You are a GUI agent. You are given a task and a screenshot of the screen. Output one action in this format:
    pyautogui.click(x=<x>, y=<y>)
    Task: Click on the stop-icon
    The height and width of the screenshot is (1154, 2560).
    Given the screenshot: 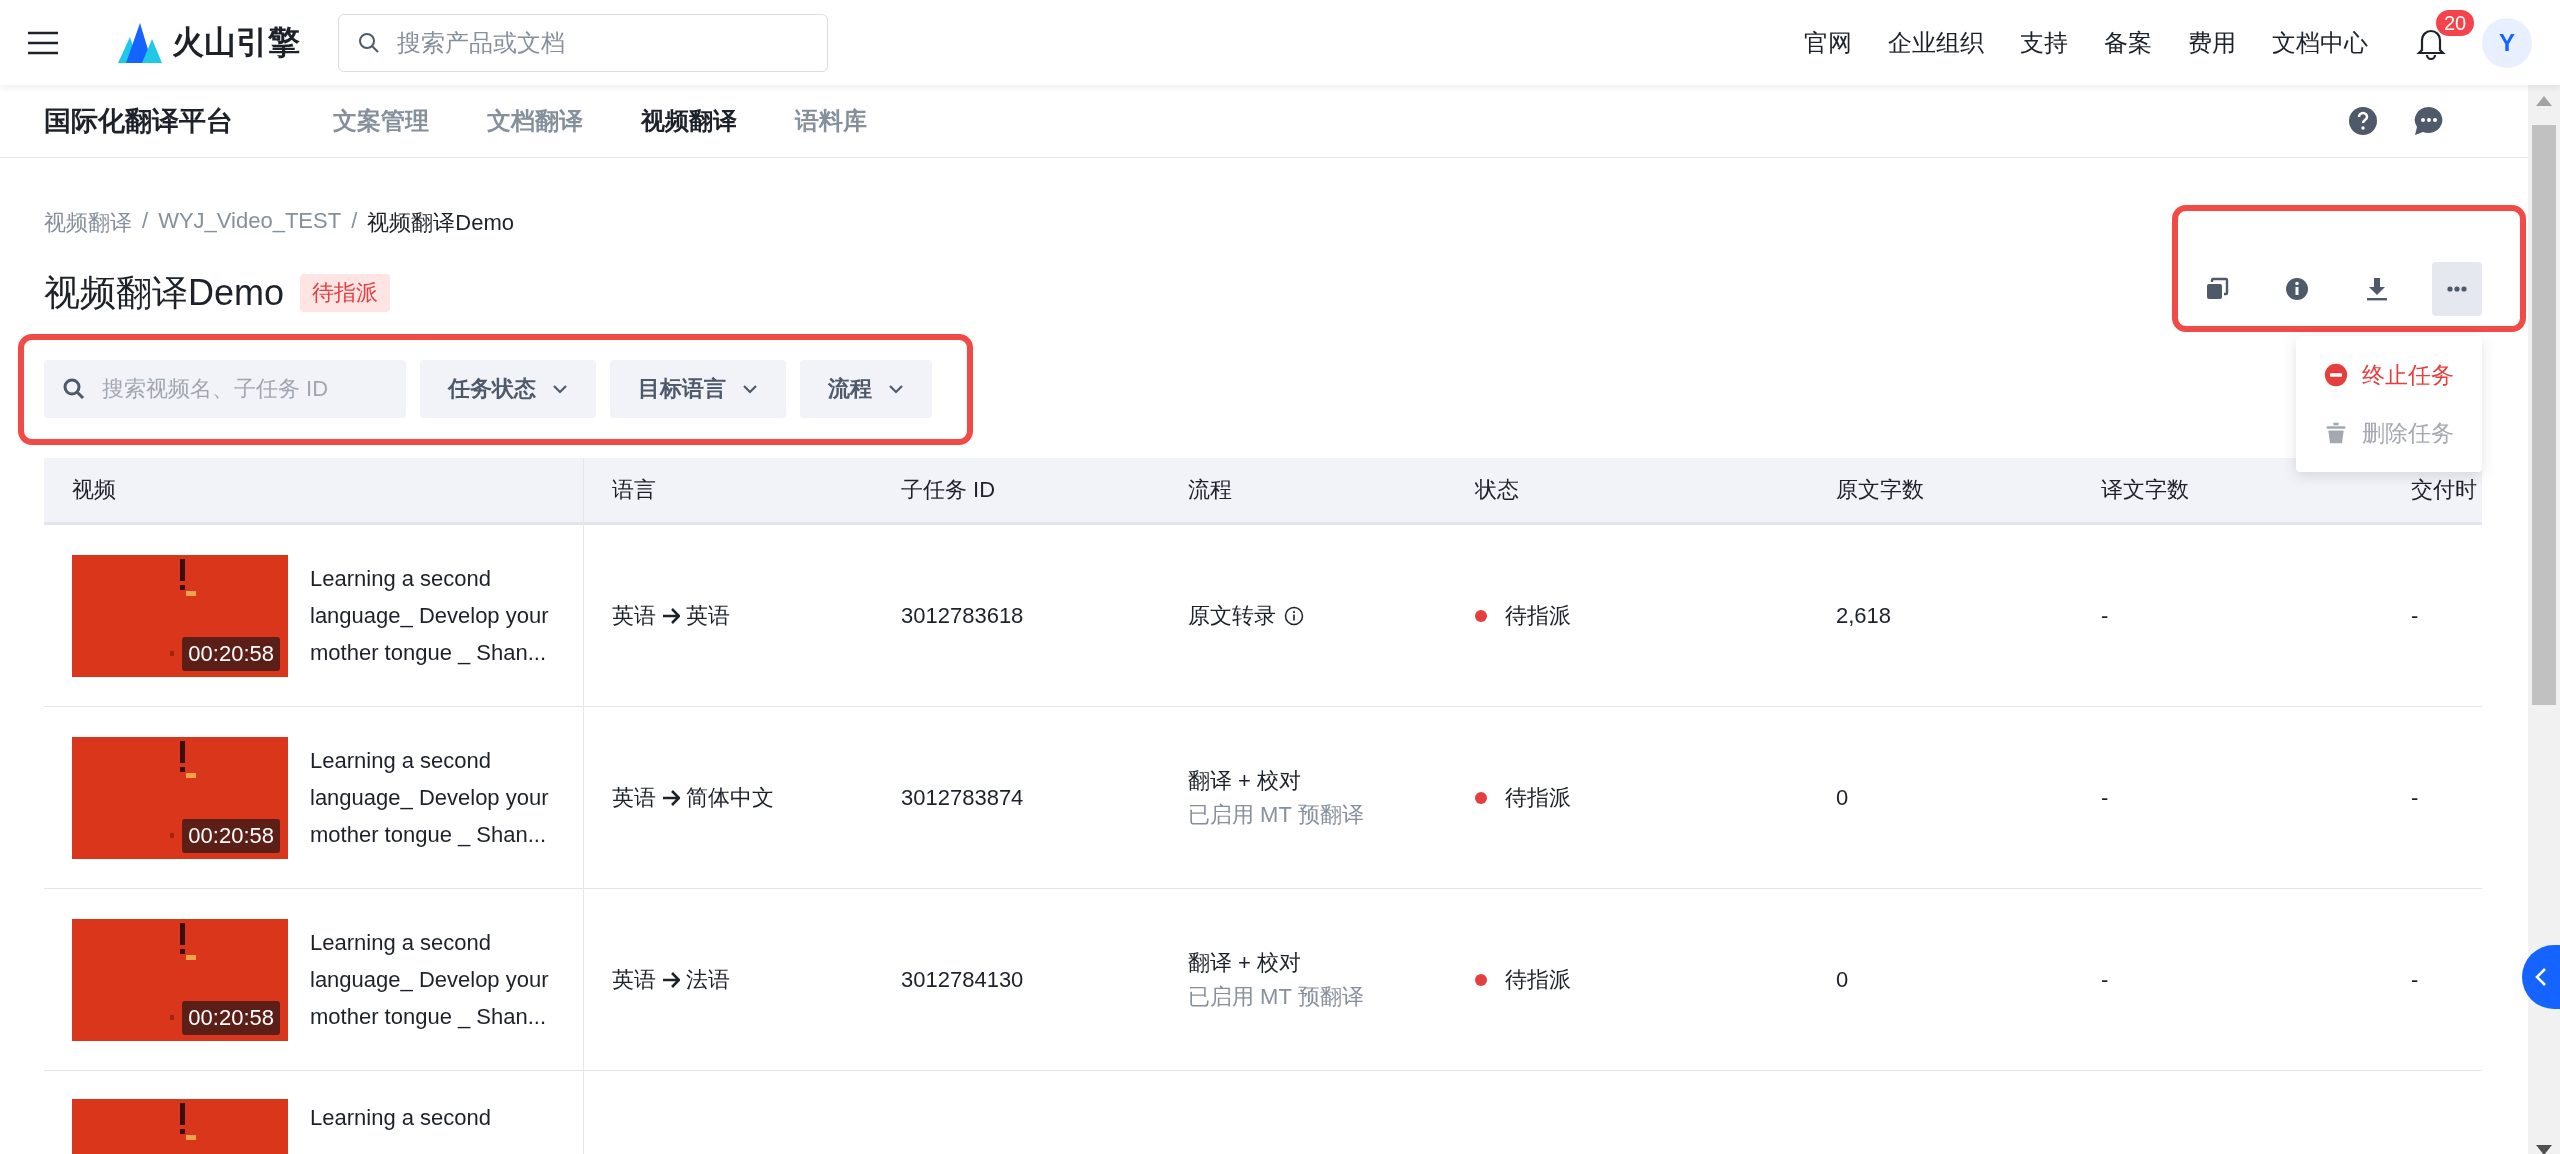 What is the action you would take?
    pyautogui.click(x=2336, y=375)
    